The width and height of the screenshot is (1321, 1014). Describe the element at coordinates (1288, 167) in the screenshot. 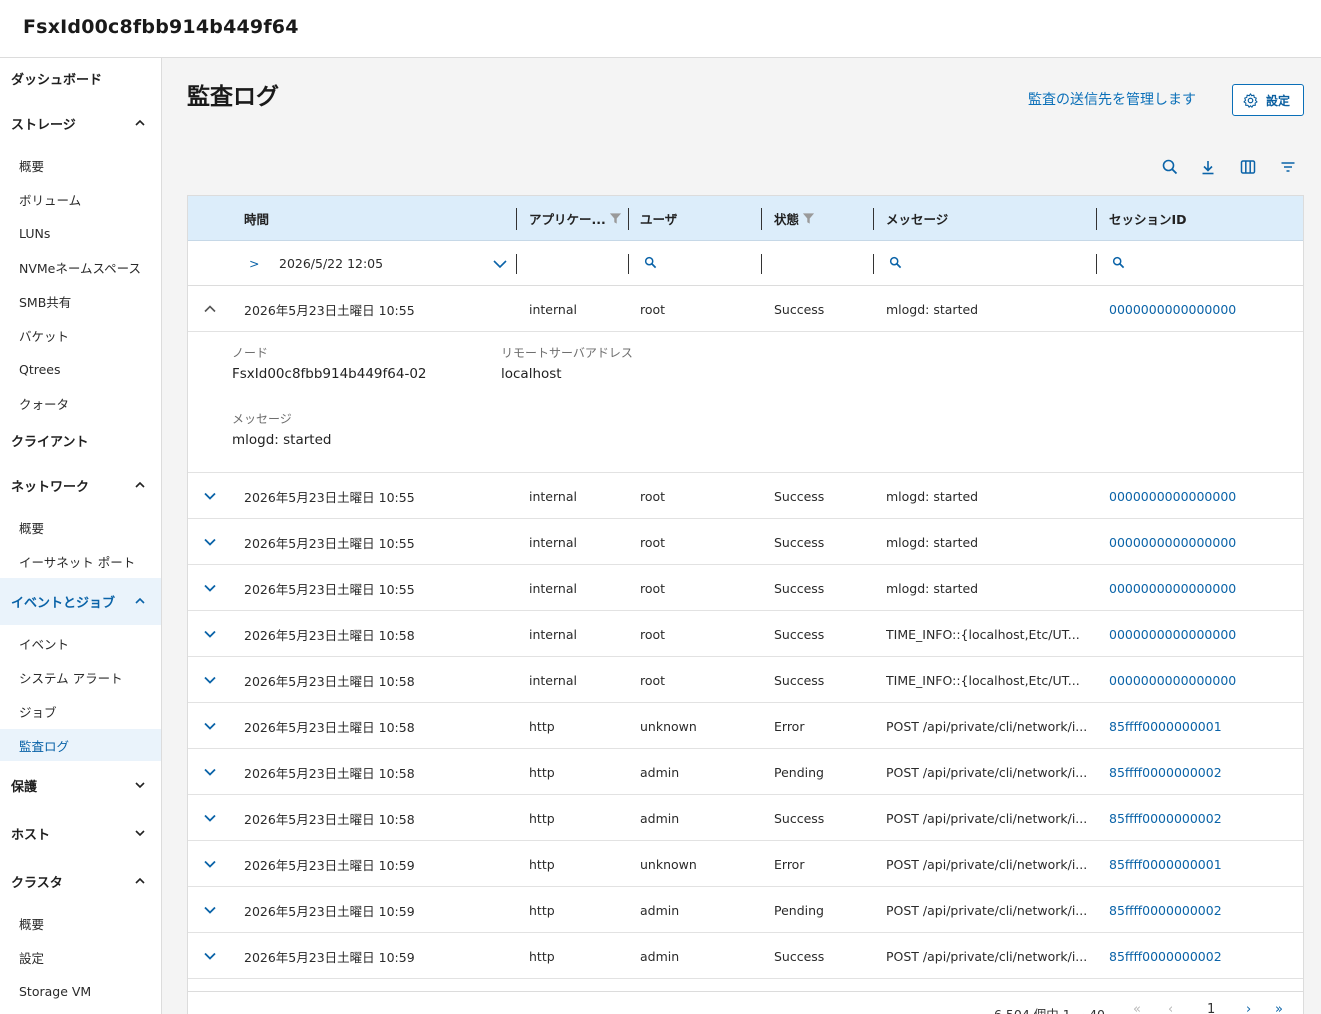

I see `filter-icon` at that location.